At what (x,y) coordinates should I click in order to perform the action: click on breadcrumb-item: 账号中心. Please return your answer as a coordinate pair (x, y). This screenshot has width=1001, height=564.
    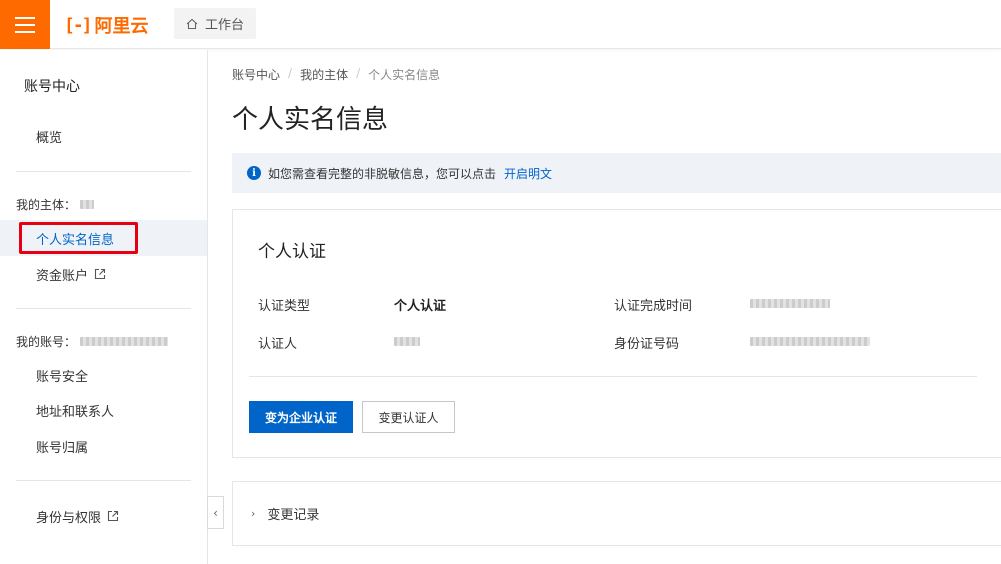
    Looking at the image, I should click on (256, 74).